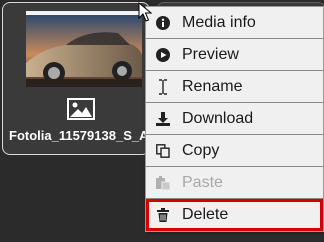 Image resolution: width=324 pixels, height=242 pixels. Describe the element at coordinates (202, 182) in the screenshot. I see `menu-item-label: Paste` at that location.